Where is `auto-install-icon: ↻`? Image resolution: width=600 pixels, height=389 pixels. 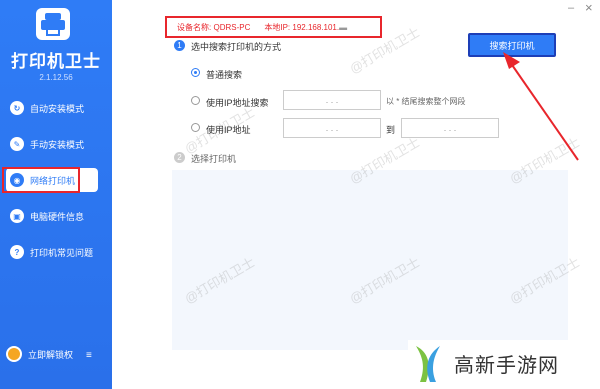
auto-install-icon: ↻ is located at coordinates (17, 108).